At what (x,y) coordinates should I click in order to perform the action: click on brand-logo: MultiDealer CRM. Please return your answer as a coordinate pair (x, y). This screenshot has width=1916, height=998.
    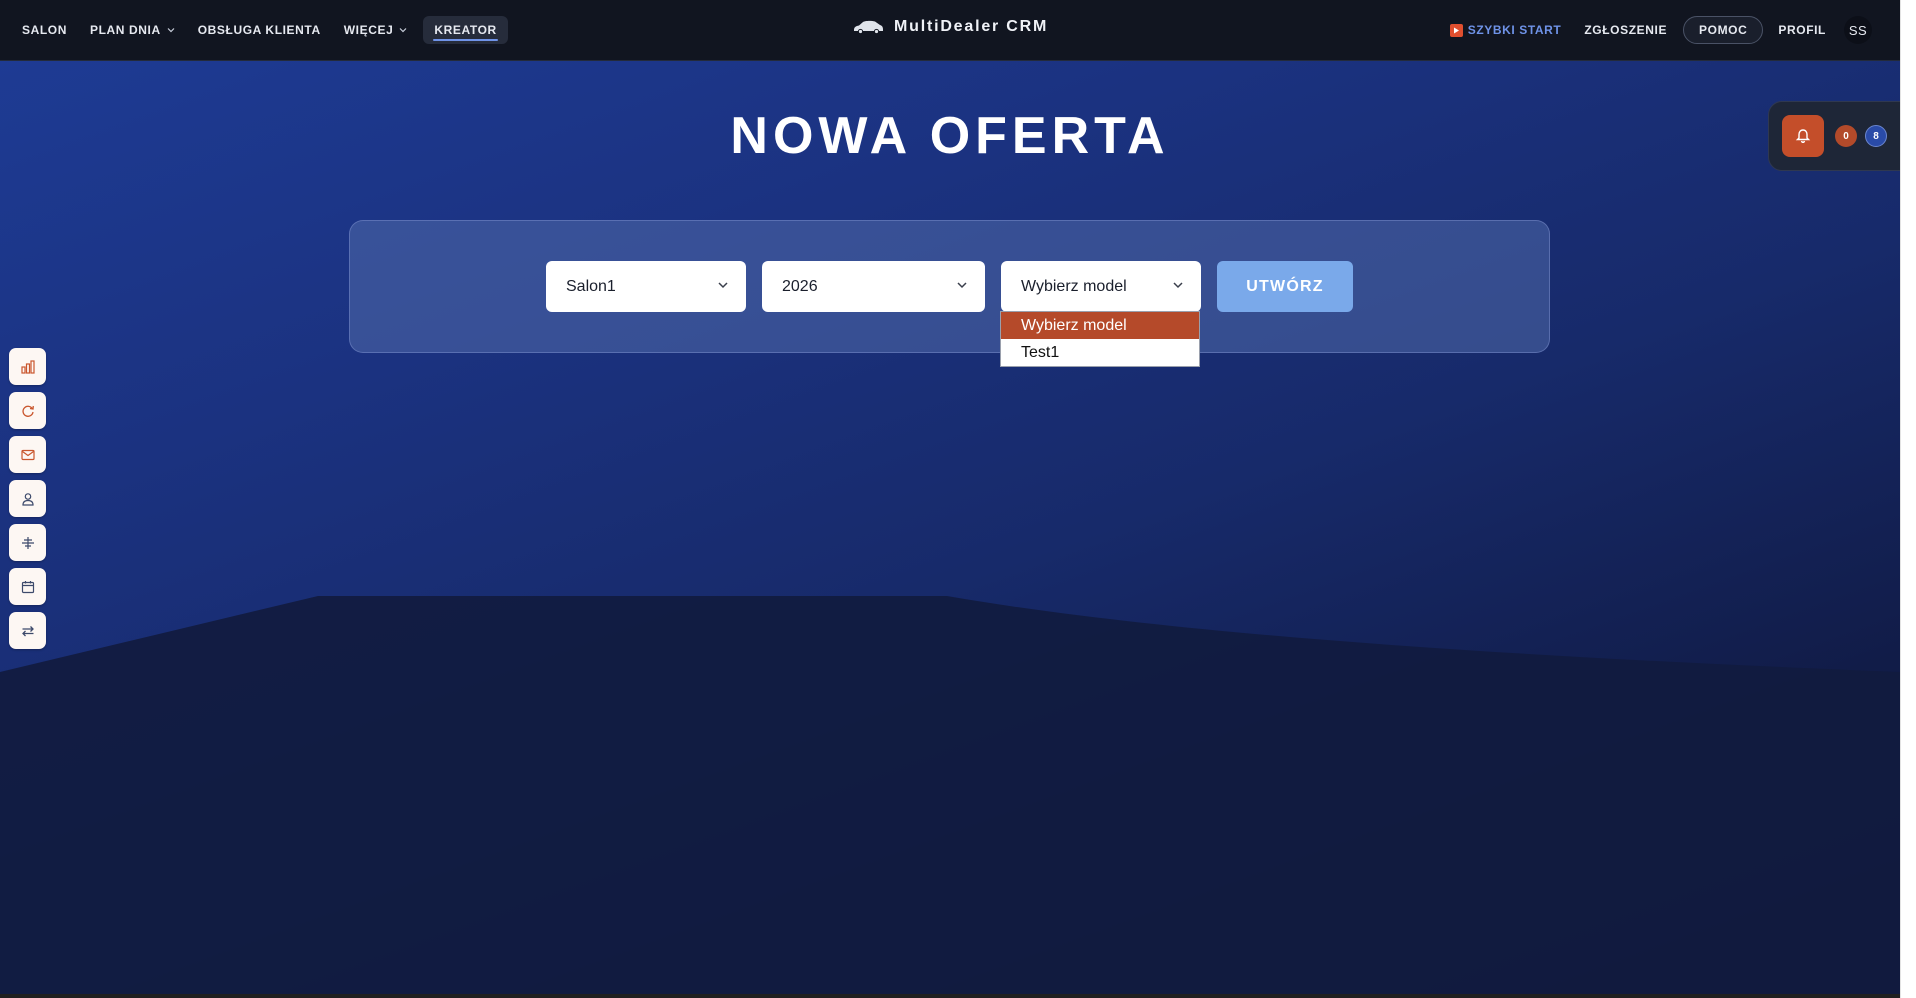
    Looking at the image, I should click on (950, 27).